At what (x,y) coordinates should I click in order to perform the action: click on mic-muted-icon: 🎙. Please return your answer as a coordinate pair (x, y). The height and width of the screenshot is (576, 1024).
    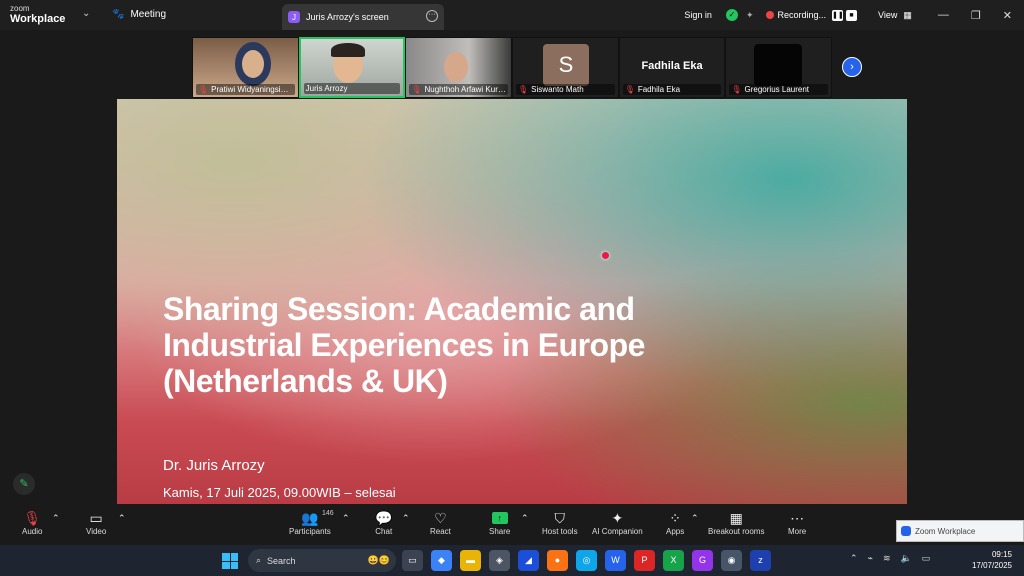
    Looking at the image, I should click on (32, 518).